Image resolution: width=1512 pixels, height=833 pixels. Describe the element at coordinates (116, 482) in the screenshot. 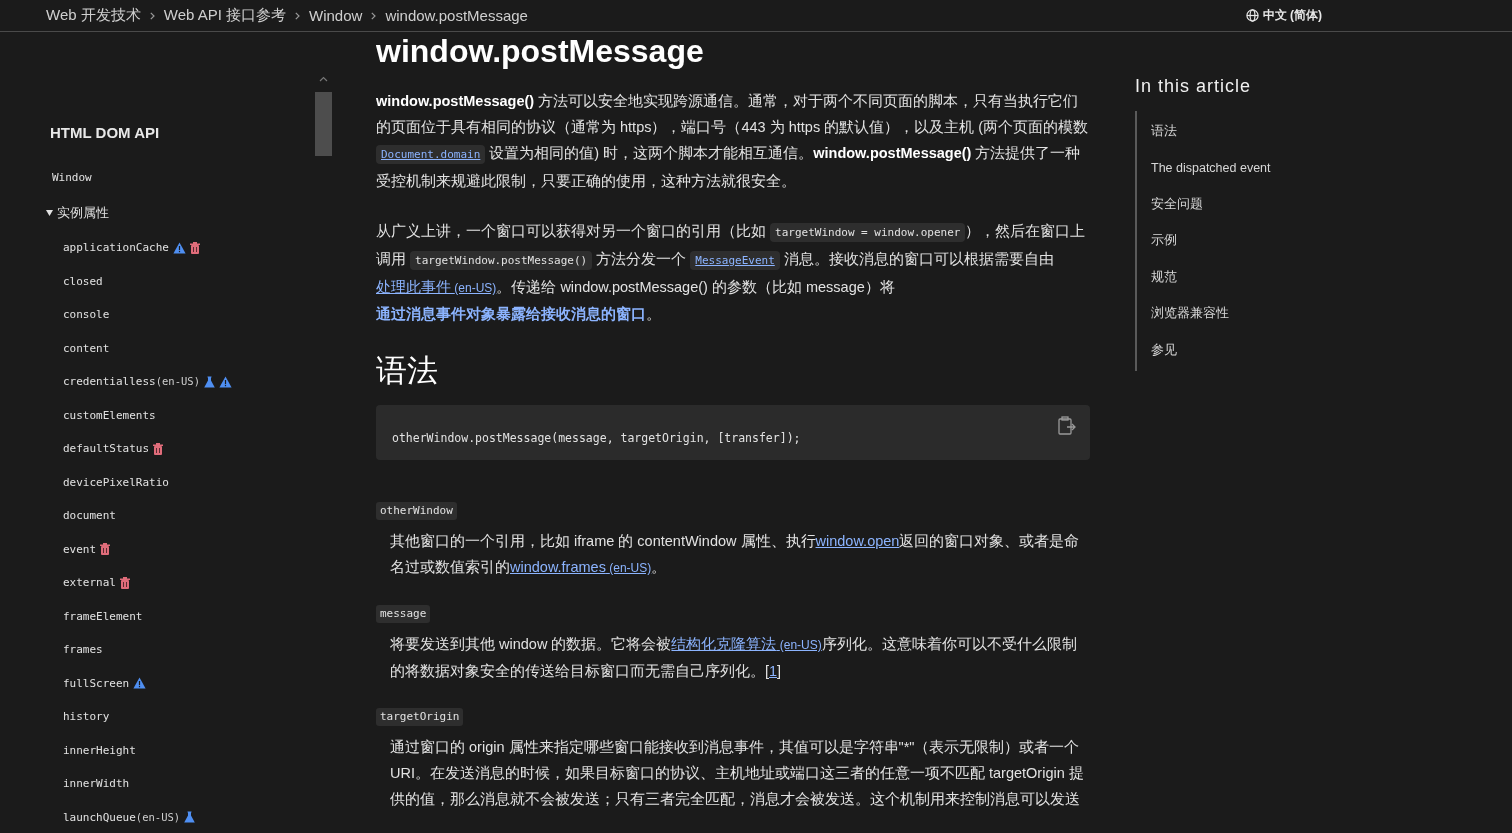

I see `sidebar-item: devicePixelRatio` at that location.